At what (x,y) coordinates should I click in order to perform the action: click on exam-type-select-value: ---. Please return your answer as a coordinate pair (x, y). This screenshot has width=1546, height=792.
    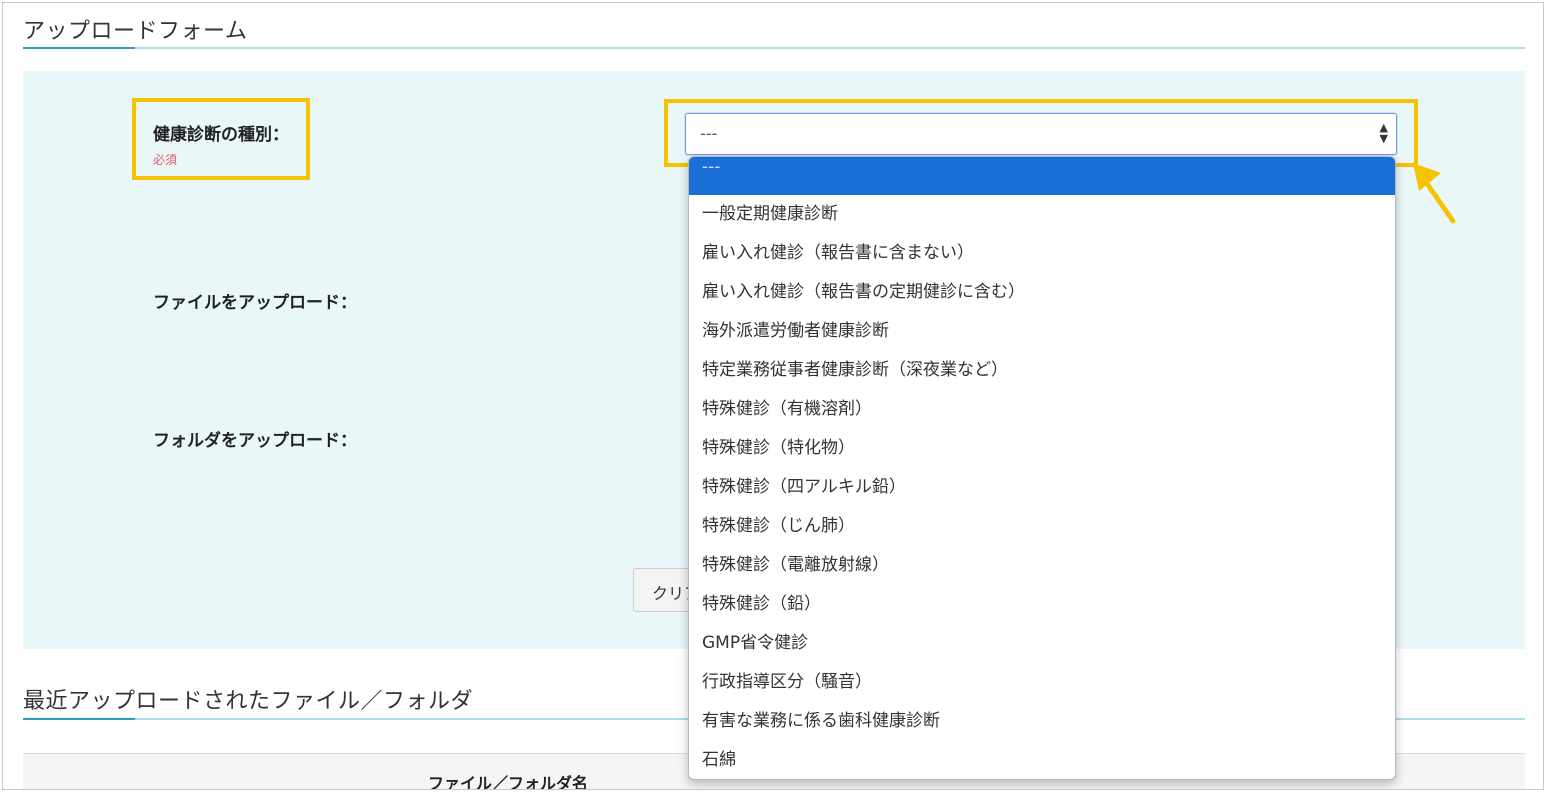
    Looking at the image, I should click on (709, 133).